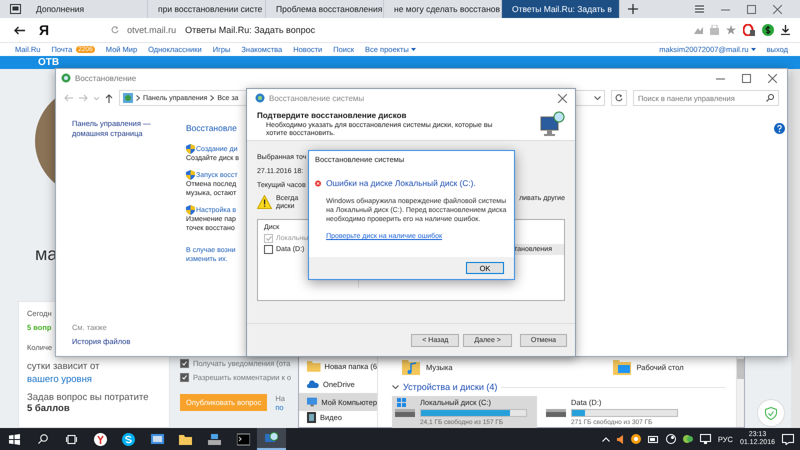 The width and height of the screenshot is (800, 450). I want to click on computer-icon, so click(312, 402).